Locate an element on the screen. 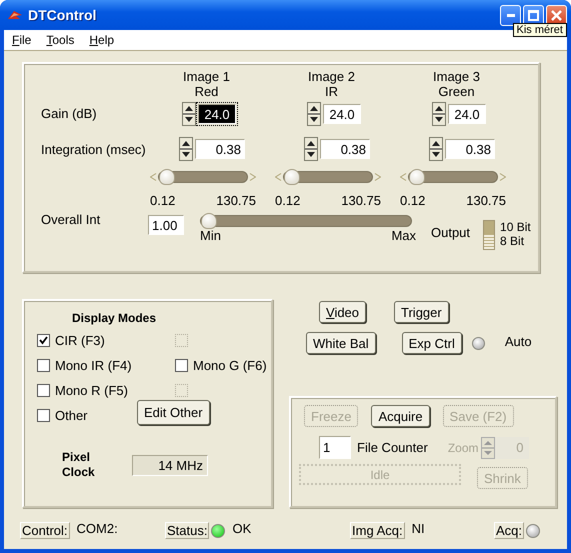 The height and width of the screenshot is (553, 571). output-label: Output is located at coordinates (450, 232).